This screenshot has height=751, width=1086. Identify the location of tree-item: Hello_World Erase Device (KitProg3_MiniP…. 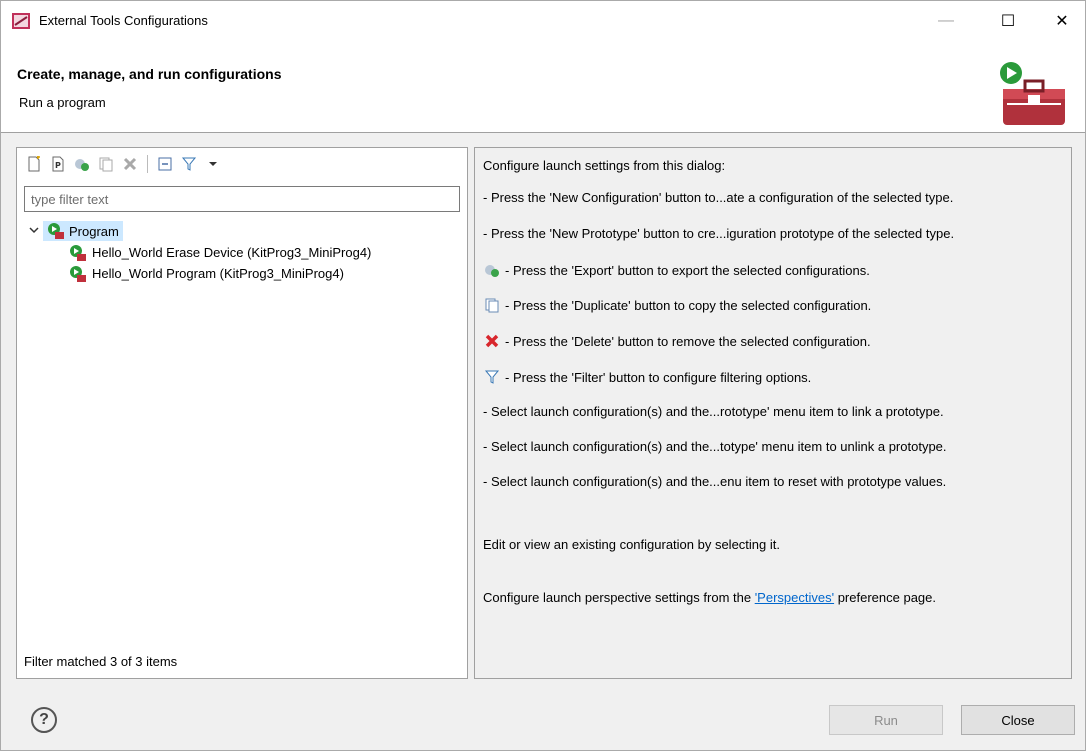
(243, 252).